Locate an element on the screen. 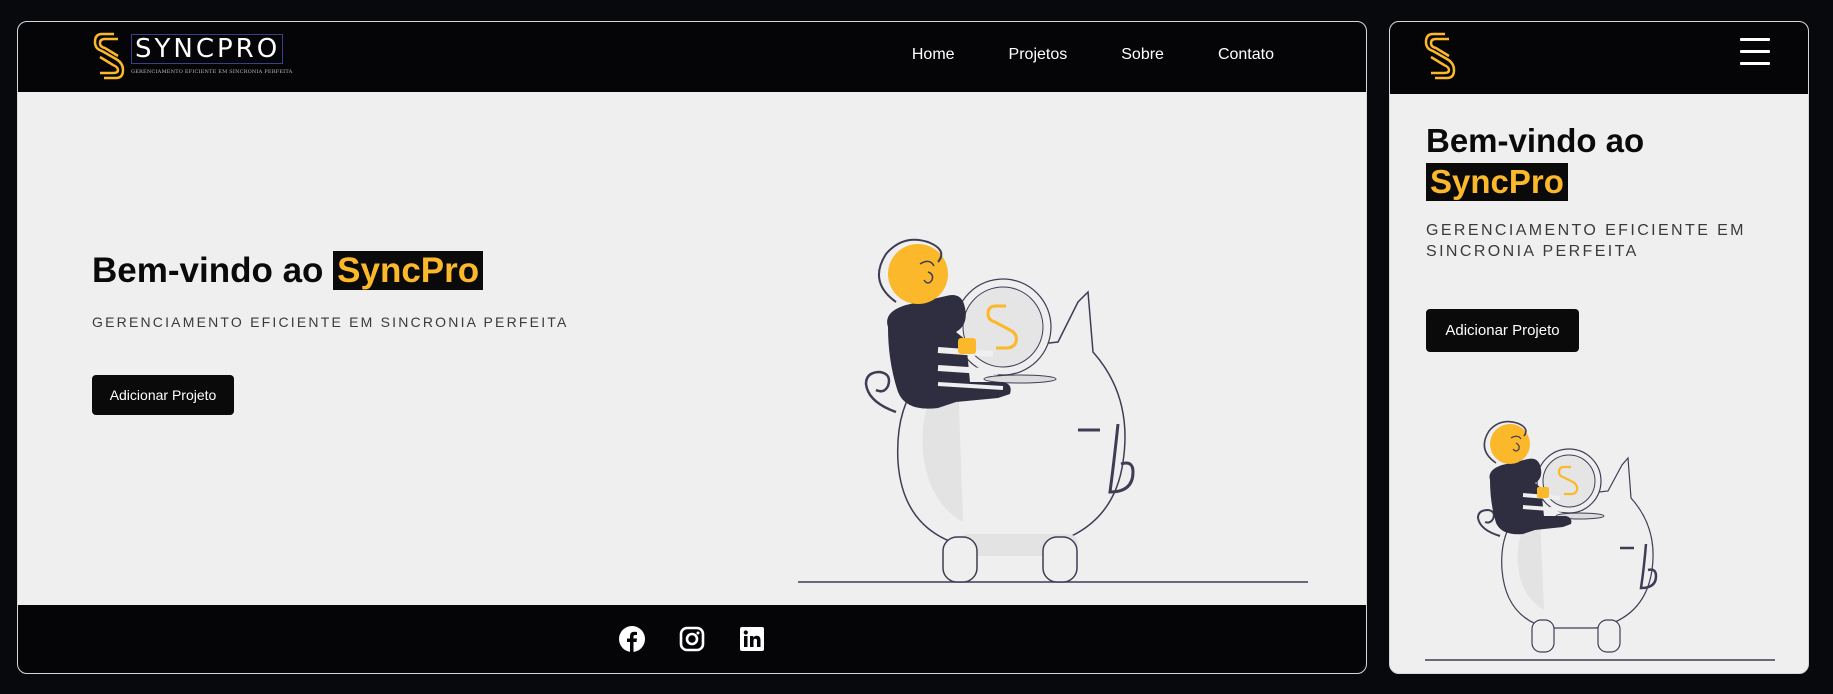 Image resolution: width=1833 pixels, height=694 pixels. hamburger-menu-icon is located at coordinates (1755, 52).